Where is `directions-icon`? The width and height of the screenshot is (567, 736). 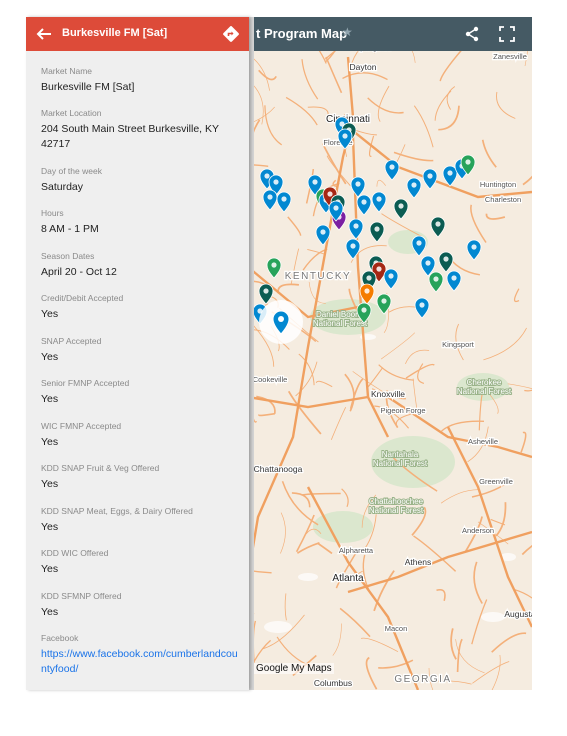 directions-icon is located at coordinates (231, 34).